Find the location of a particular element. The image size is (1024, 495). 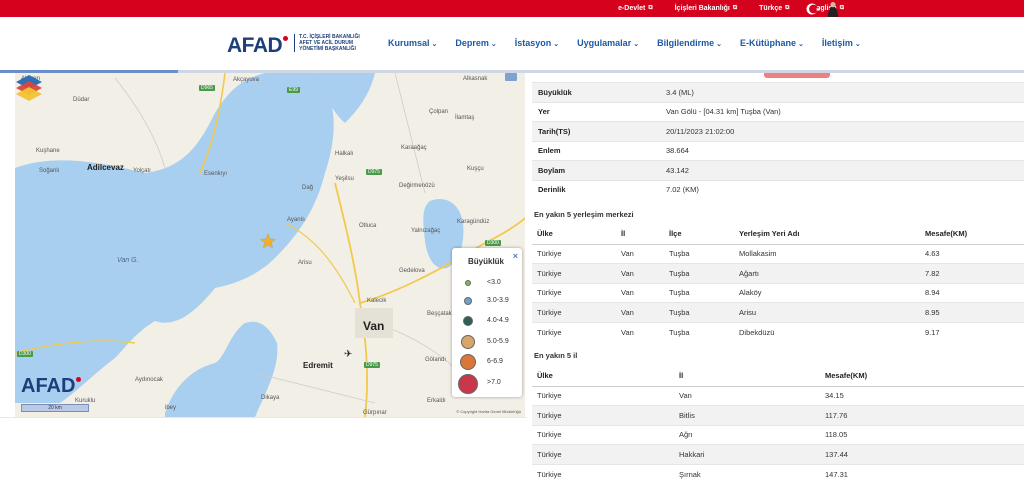

table-cell: Mollakasim is located at coordinates (827, 253).